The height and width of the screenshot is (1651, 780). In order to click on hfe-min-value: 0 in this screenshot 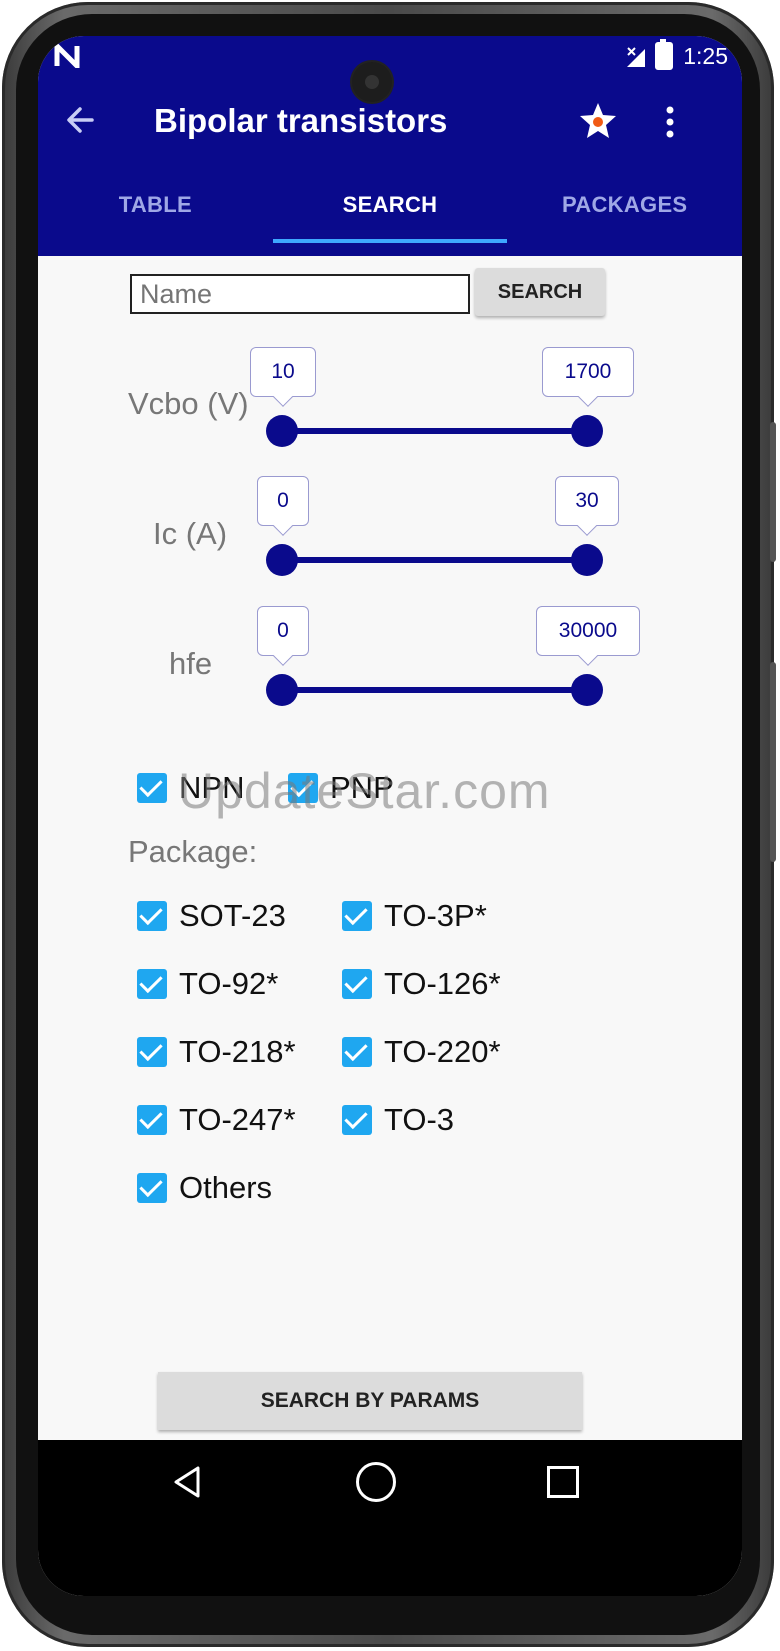, I will do `click(283, 631)`.